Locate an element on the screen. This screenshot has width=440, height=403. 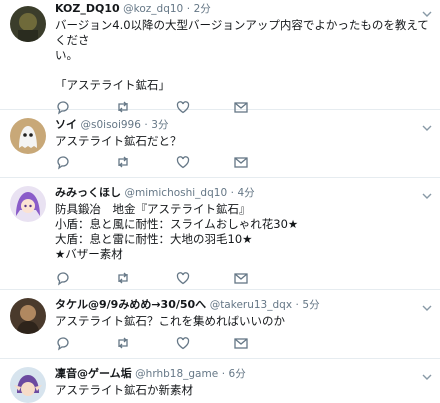
display-name: タケル@9/9みめめ→30/50へ is located at coordinates (130, 304).